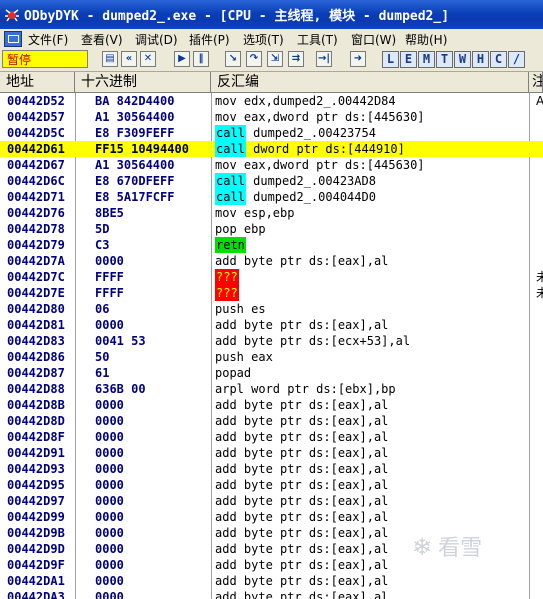 This screenshot has width=543, height=599. Describe the element at coordinates (36, 213) in the screenshot. I see `row-address: 00442D76` at that location.